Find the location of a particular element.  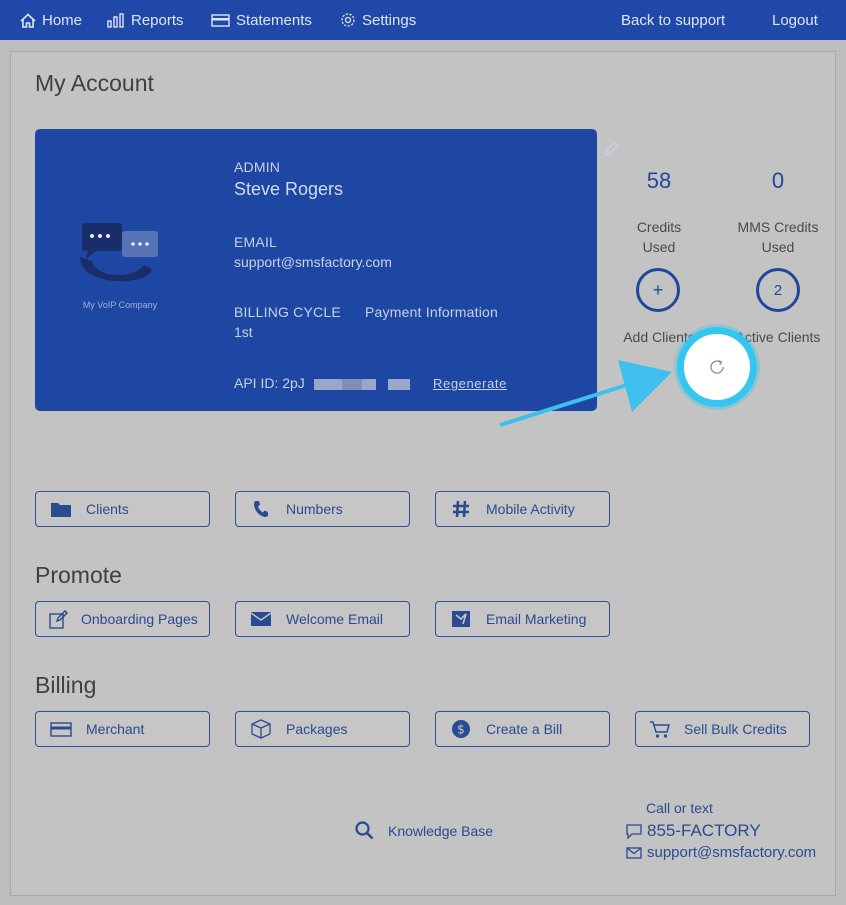

sell-bulk-credits-button-label: Sell Bulk Credits is located at coordinates (735, 729).